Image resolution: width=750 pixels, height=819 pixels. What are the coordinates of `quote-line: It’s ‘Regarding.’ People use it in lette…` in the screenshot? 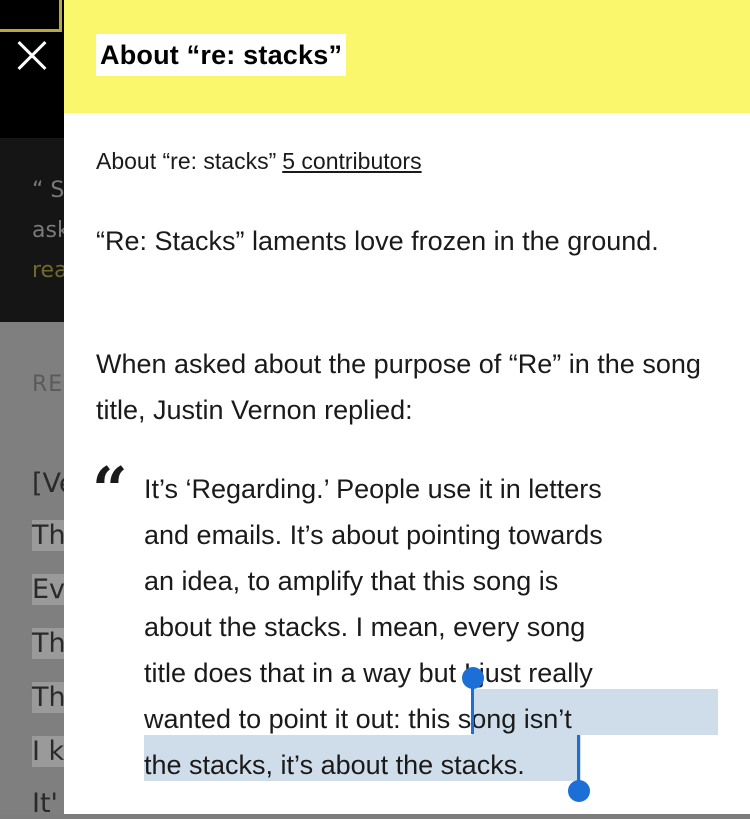 It's located at (373, 489).